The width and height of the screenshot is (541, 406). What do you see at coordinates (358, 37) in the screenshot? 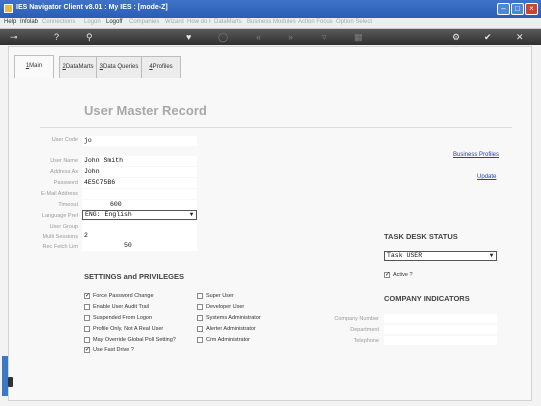
I see `grid-icon: ▦` at bounding box center [358, 37].